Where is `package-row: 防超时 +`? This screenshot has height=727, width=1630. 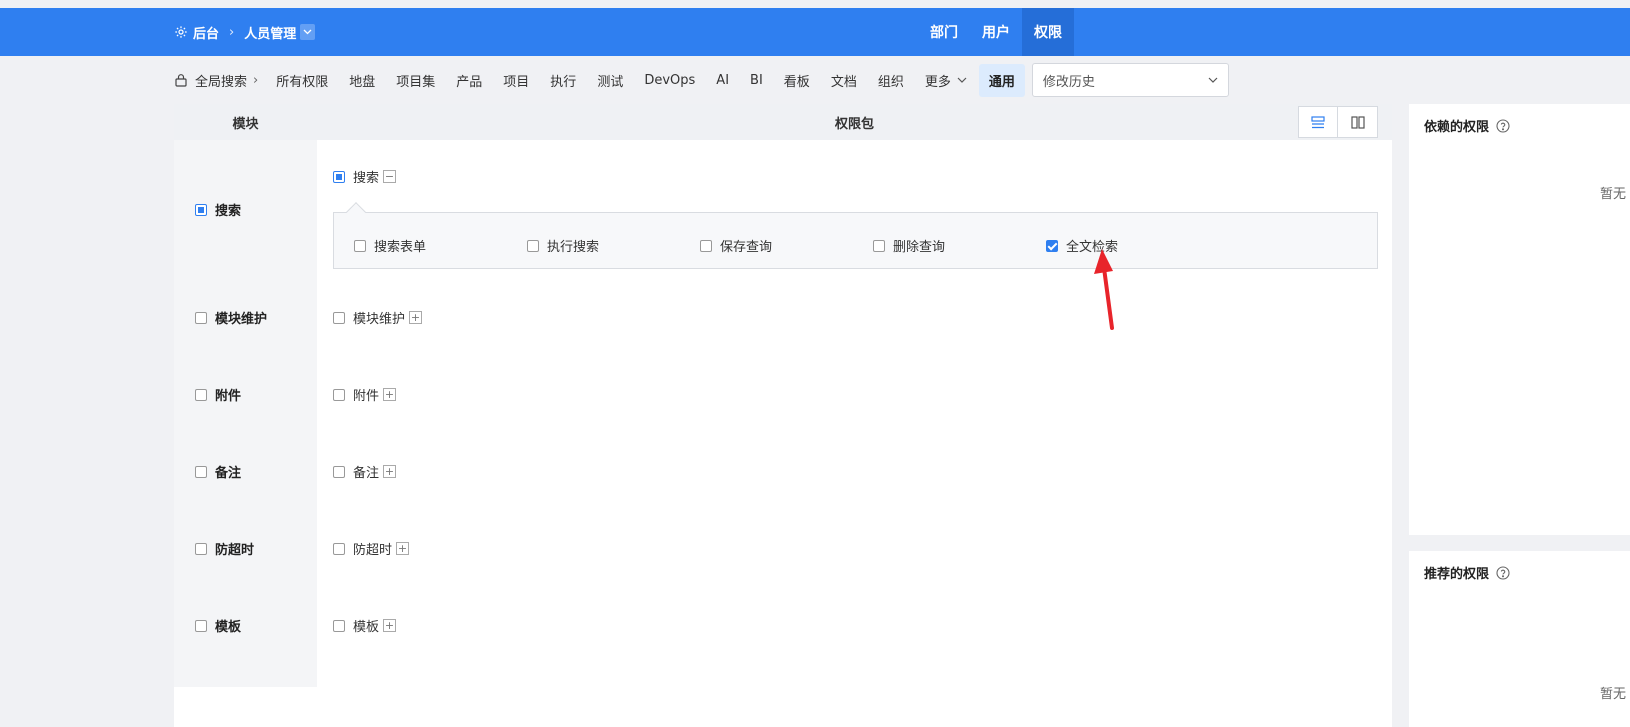
package-row: 防超时 + is located at coordinates (371, 548).